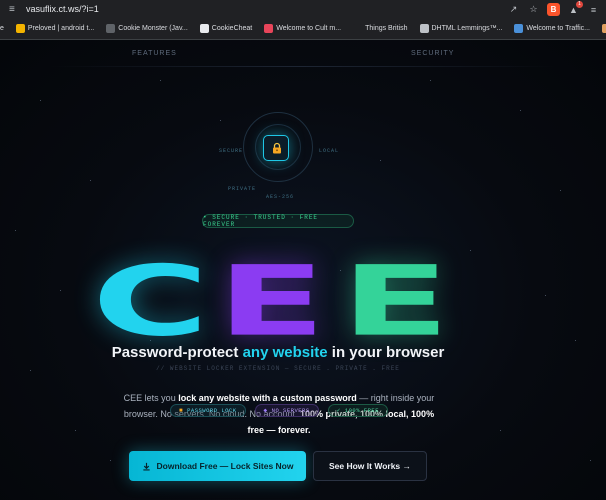 Image resolution: width=606 pixels, height=500 pixels. I want to click on desc-part-1: CEE lets you, so click(151, 398).